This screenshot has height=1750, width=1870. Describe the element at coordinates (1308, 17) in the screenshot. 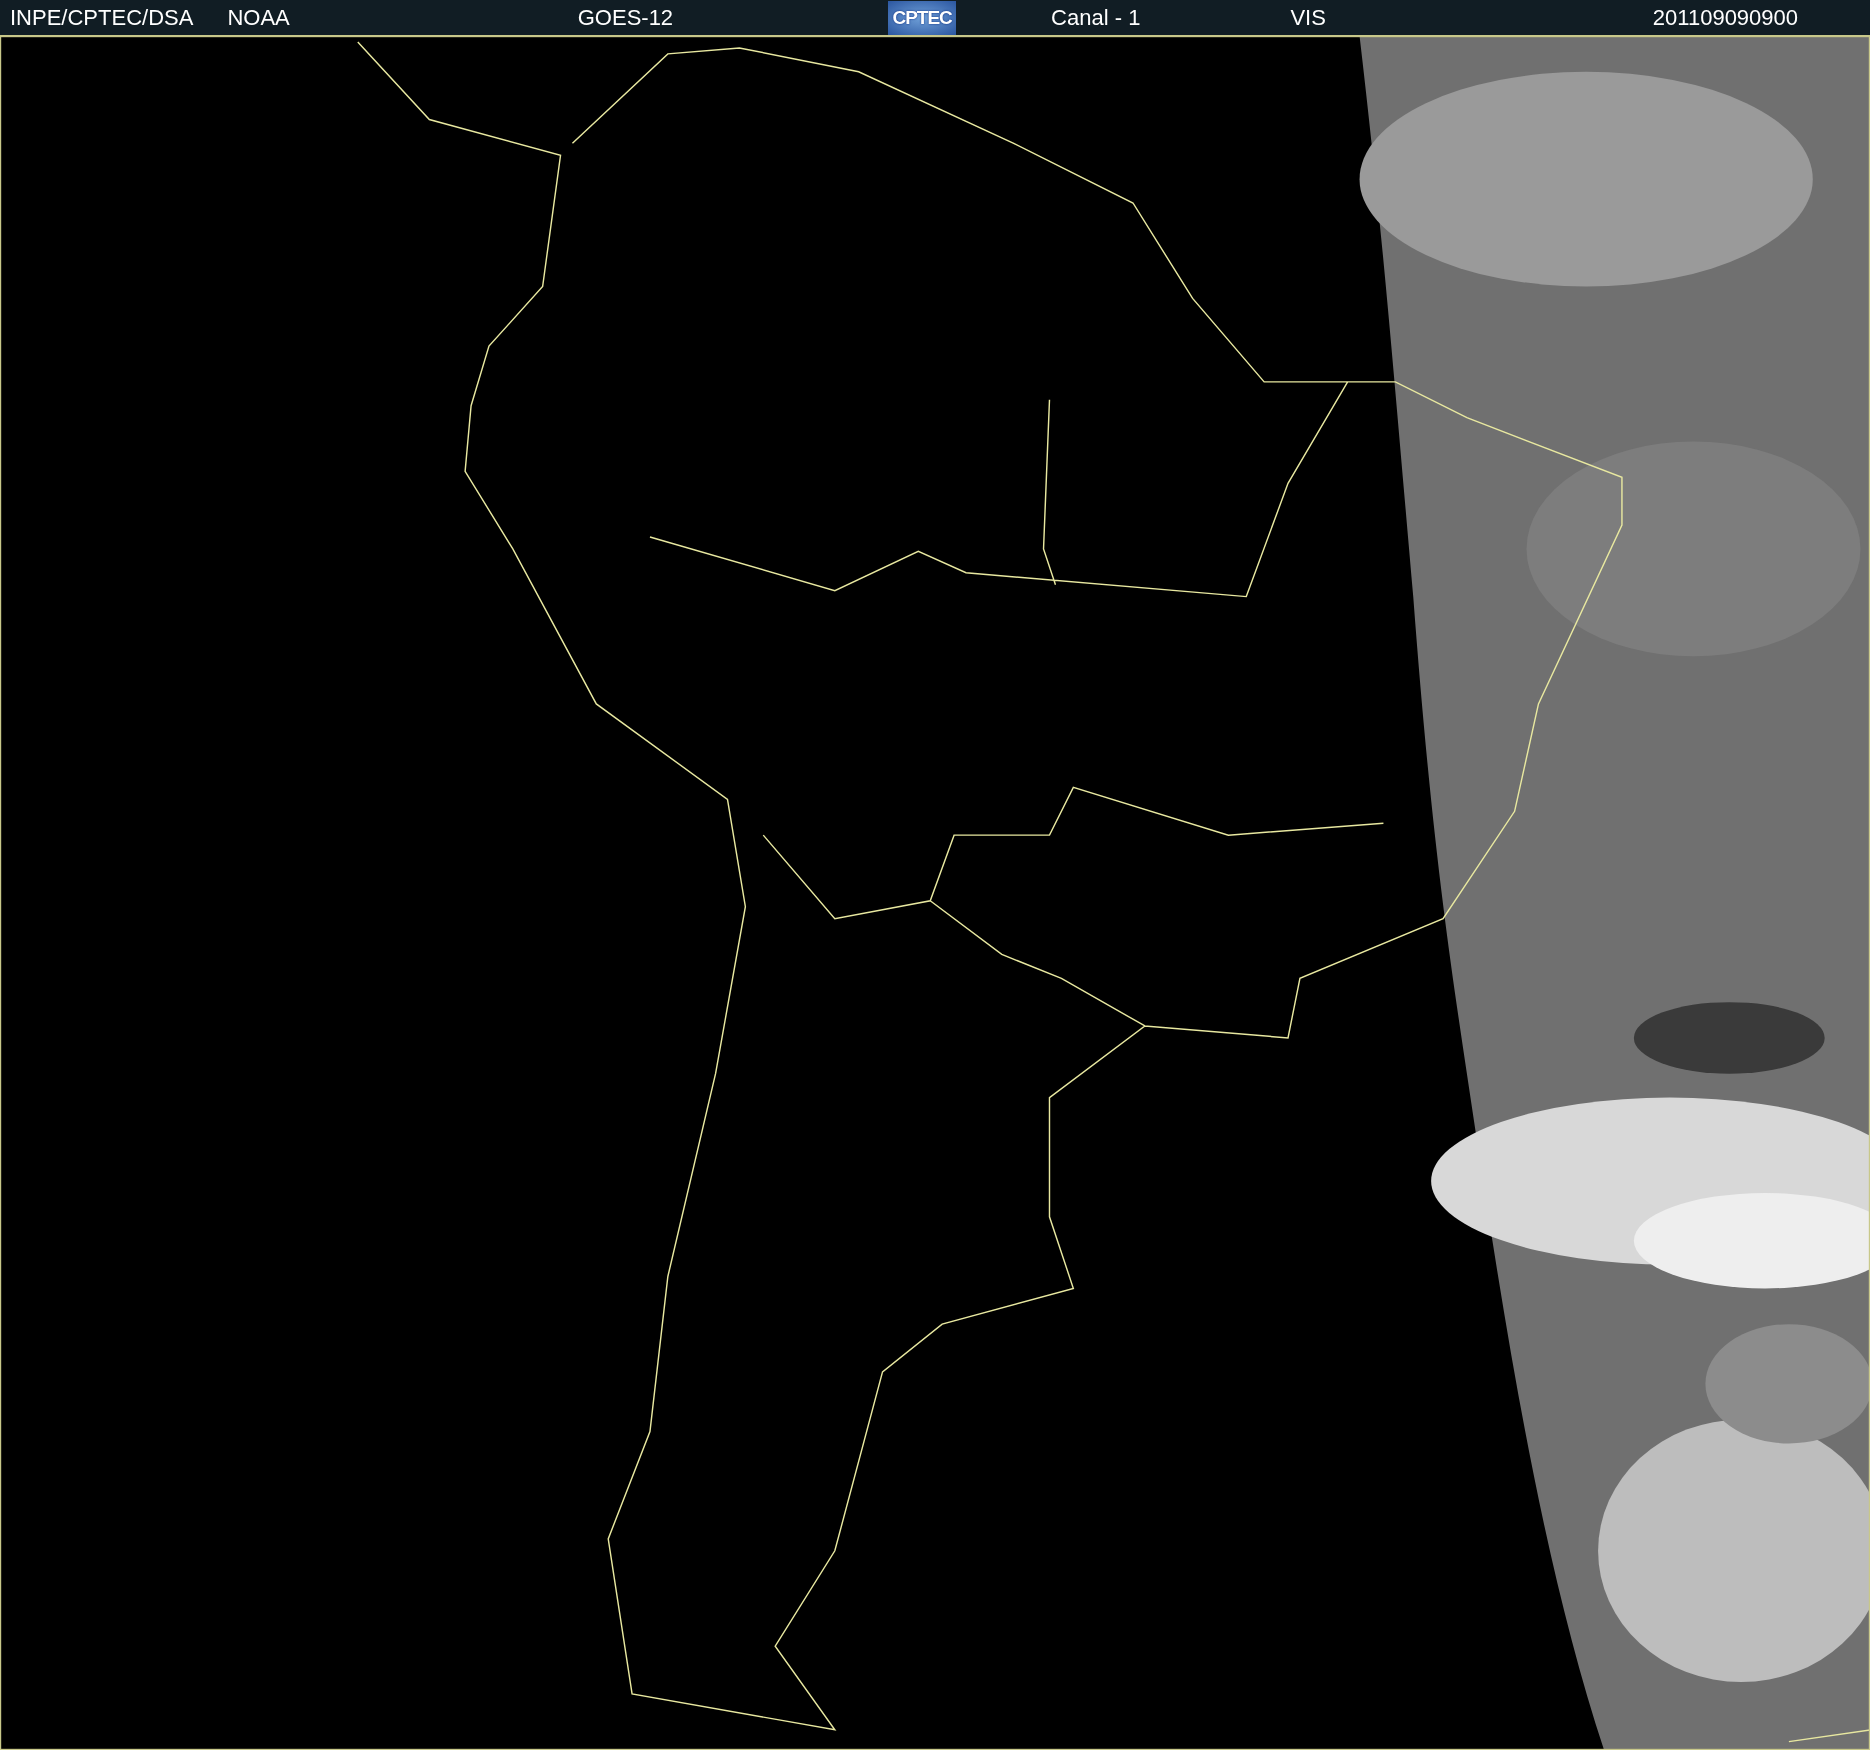

I see `band-label: VIS` at that location.